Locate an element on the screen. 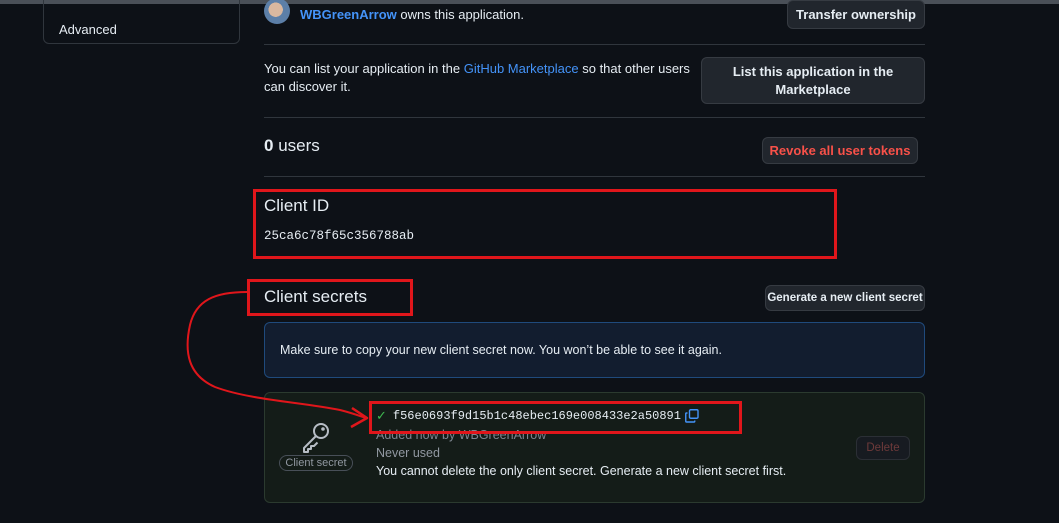 The image size is (1059, 523). secret-value-highlight is located at coordinates (555, 417).